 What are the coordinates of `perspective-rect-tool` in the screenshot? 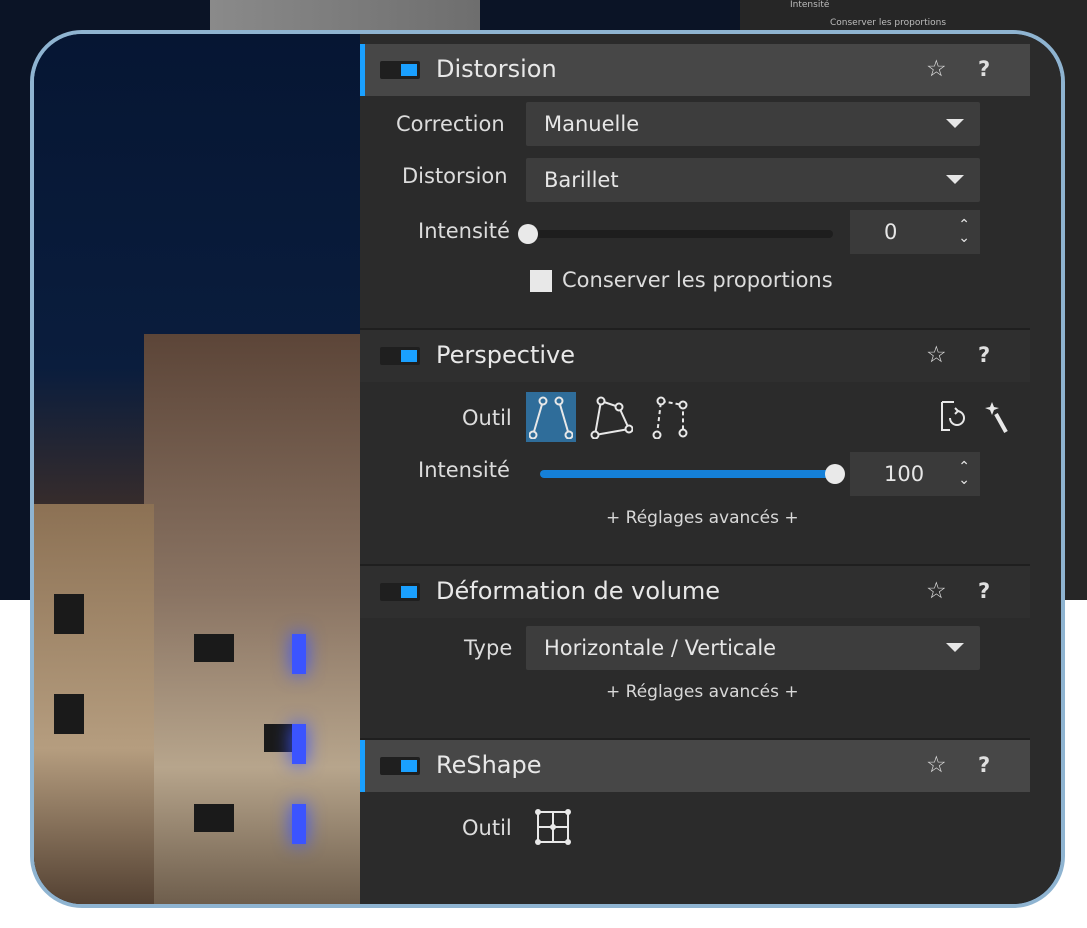 It's located at (671, 417).